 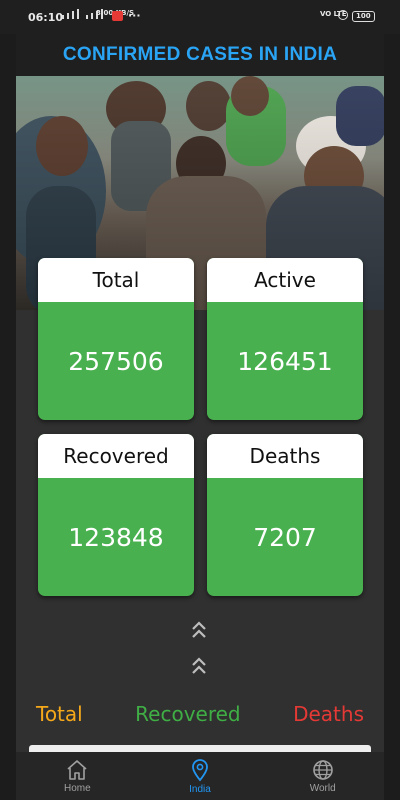 I want to click on legend-item-recovered: Recovered, so click(x=188, y=714).